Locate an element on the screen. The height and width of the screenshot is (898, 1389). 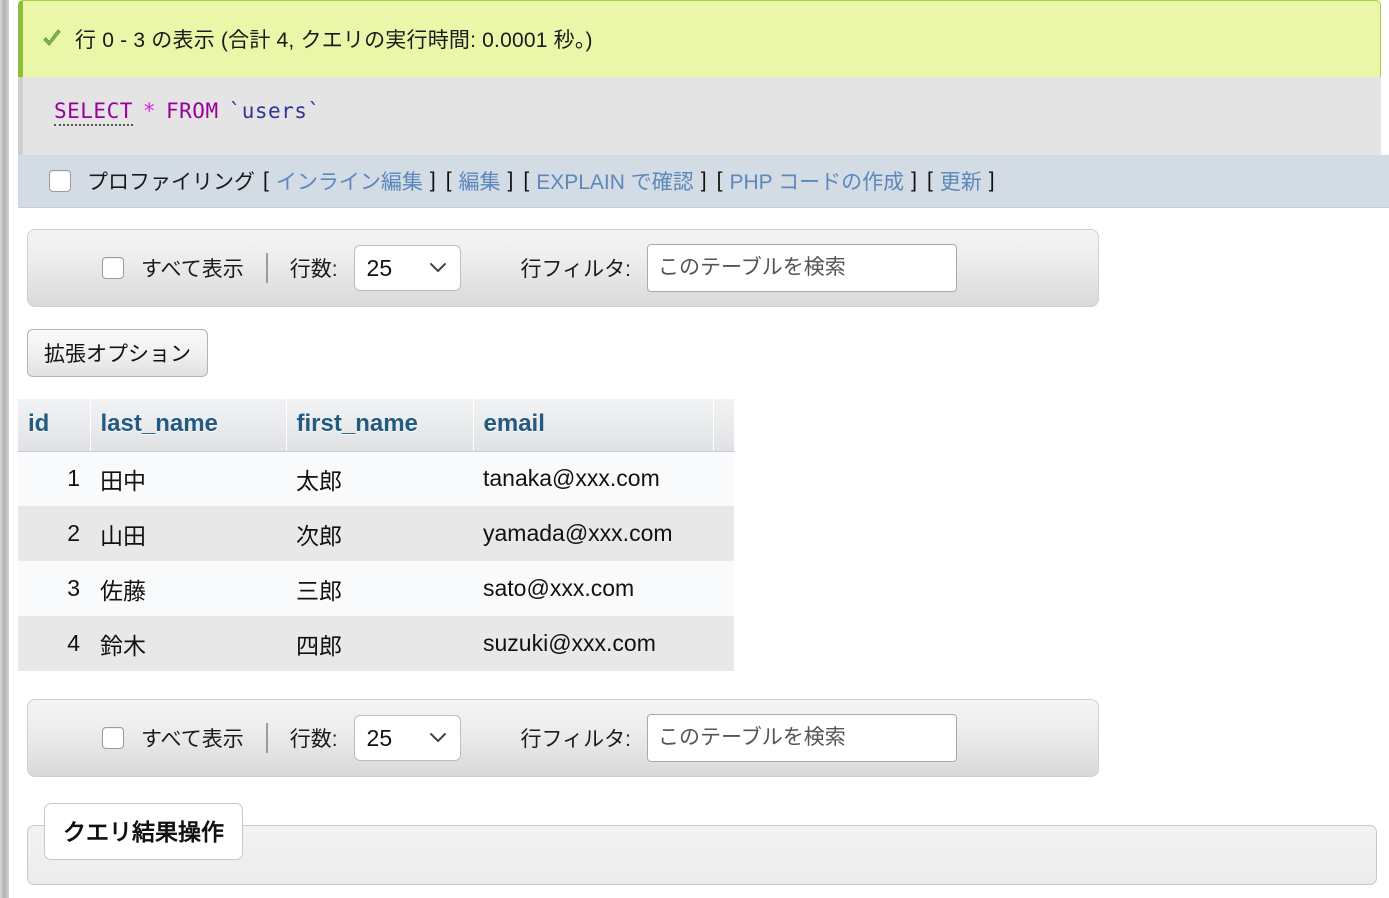
cell-id: 2 is located at coordinates (54, 533).